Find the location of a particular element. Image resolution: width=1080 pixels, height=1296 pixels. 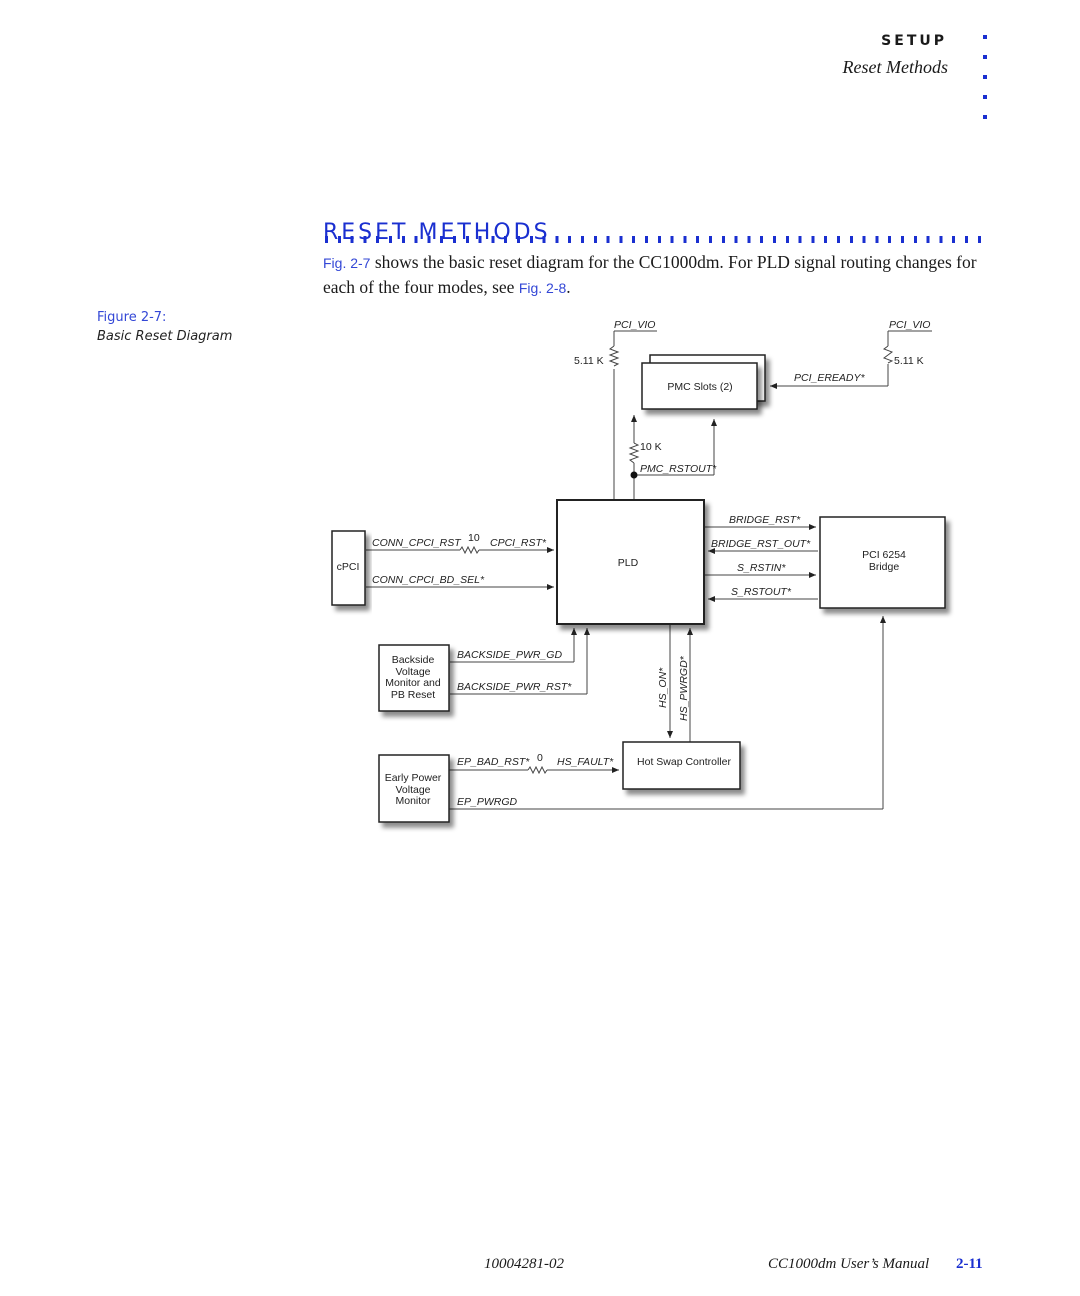

pci-vio-left-label: PCI_VIO is located at coordinates (634, 325).